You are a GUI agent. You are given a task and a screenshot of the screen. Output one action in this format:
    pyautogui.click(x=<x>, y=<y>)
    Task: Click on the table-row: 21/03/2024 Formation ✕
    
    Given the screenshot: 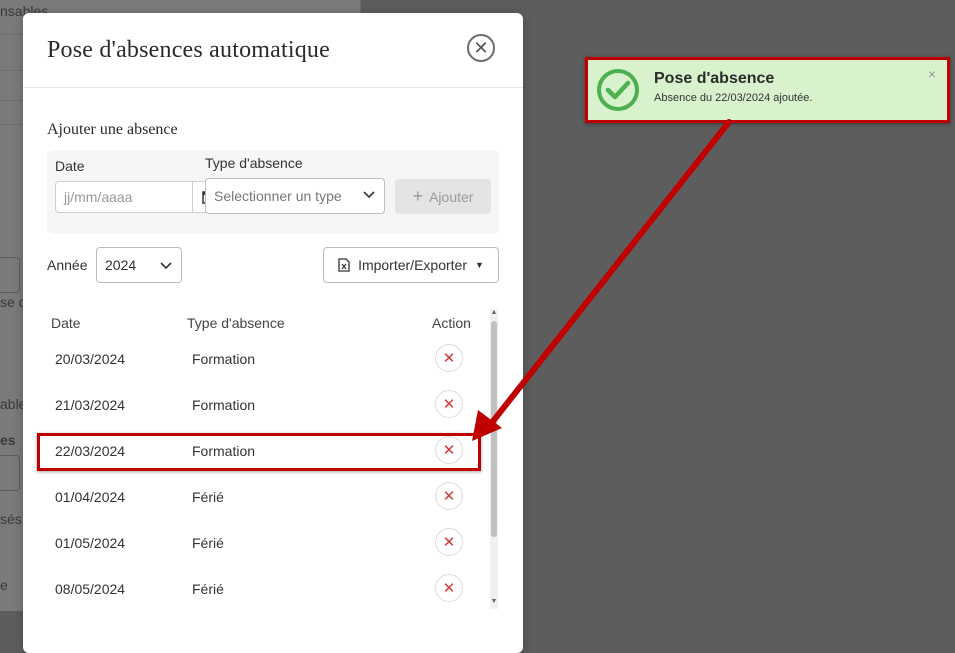 What is the action you would take?
    pyautogui.click(x=259, y=406)
    